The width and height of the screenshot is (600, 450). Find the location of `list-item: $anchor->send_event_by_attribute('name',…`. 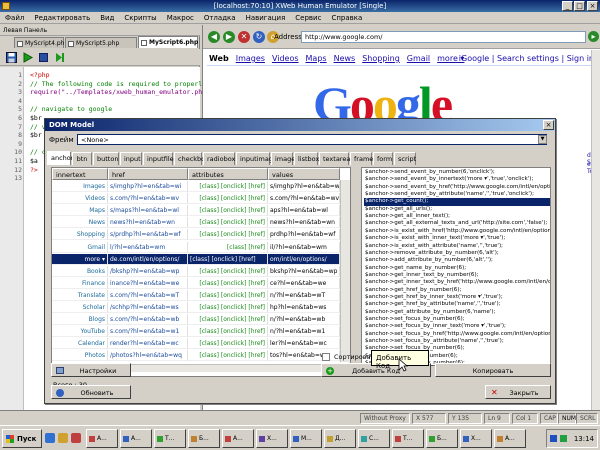

list-item: $anchor->send_event_by_attribute('name',… is located at coordinates (457, 194).